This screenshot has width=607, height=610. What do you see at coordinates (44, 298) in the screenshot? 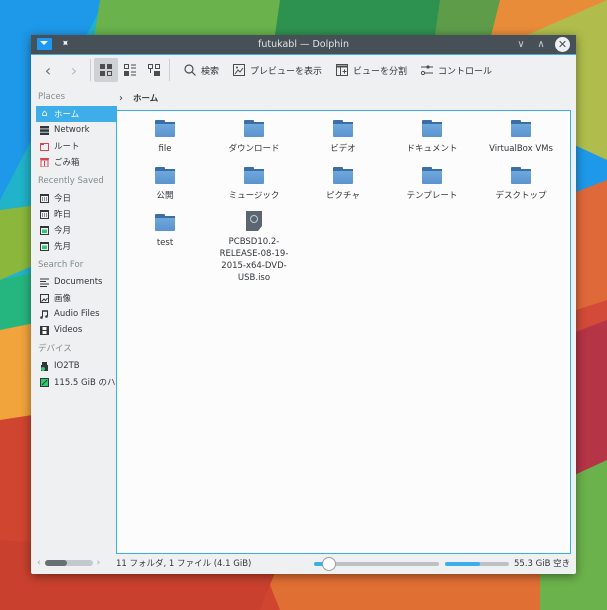
I see `image-icon` at bounding box center [44, 298].